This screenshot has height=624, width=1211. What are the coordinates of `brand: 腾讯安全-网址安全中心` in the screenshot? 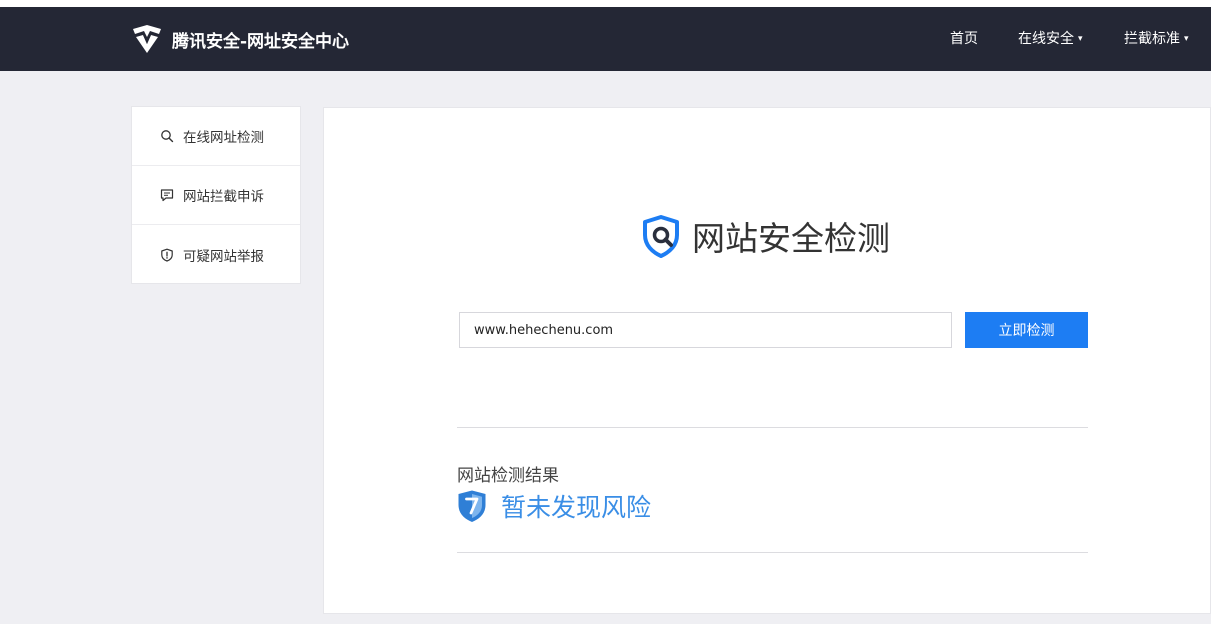 It's located at (239, 39).